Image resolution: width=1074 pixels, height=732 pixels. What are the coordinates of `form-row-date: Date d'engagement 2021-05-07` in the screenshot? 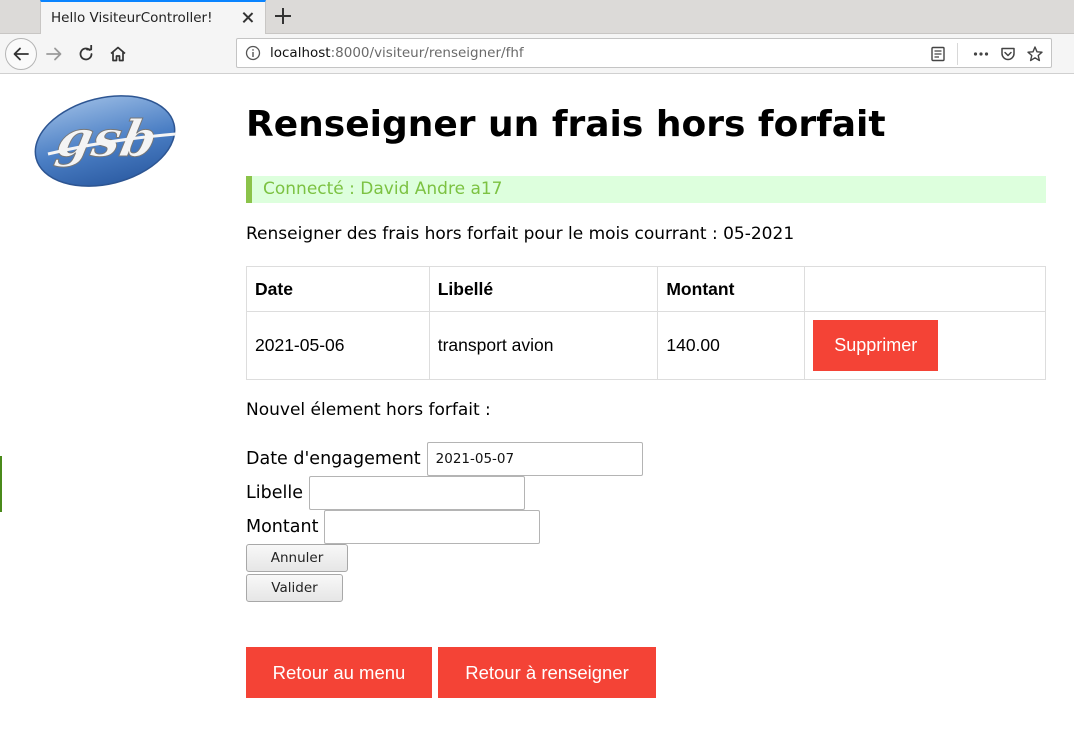 It's located at (444, 459).